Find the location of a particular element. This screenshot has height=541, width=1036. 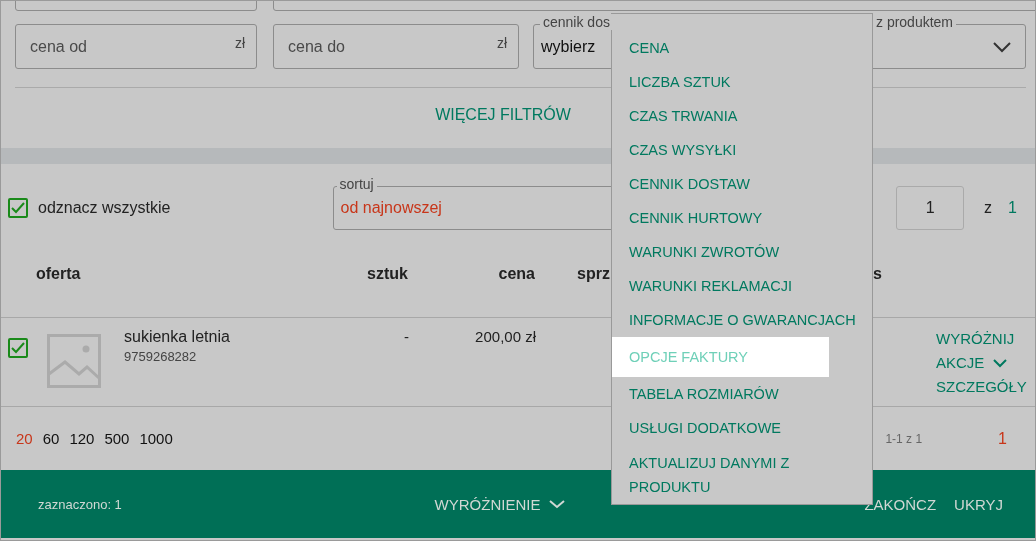

sort-value: od najnowszej is located at coordinates (390, 208).